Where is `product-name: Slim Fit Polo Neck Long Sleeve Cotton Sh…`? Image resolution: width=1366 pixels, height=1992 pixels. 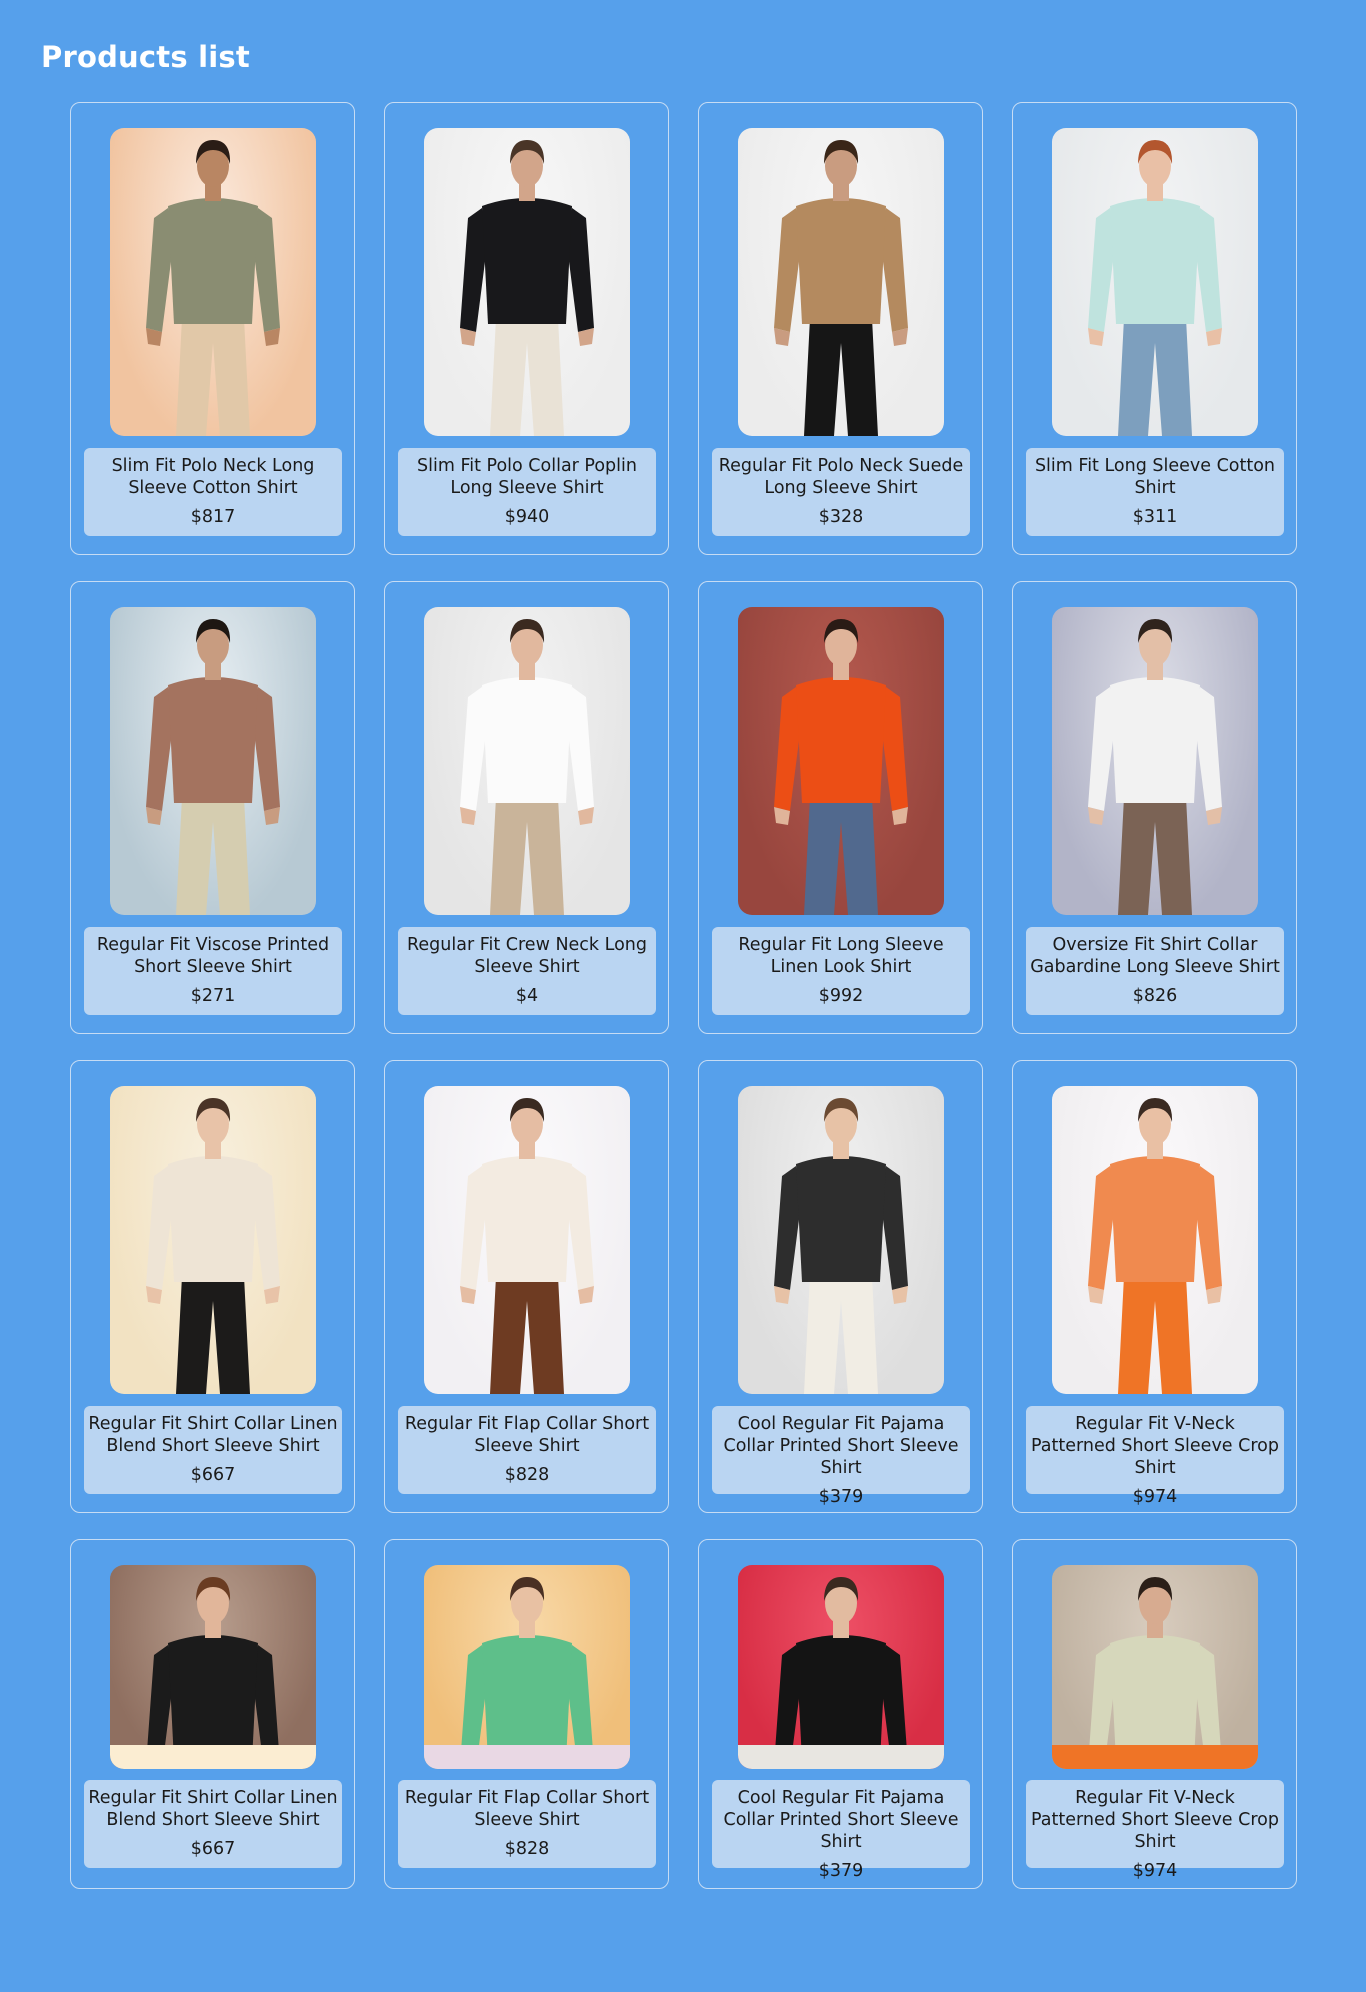 product-name: Slim Fit Polo Neck Long Sleeve Cotton Sh… is located at coordinates (213, 477).